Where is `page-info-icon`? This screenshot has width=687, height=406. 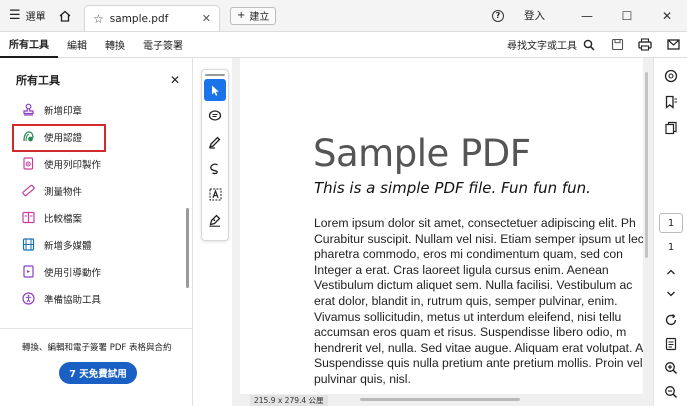
page-info-icon is located at coordinates (671, 344).